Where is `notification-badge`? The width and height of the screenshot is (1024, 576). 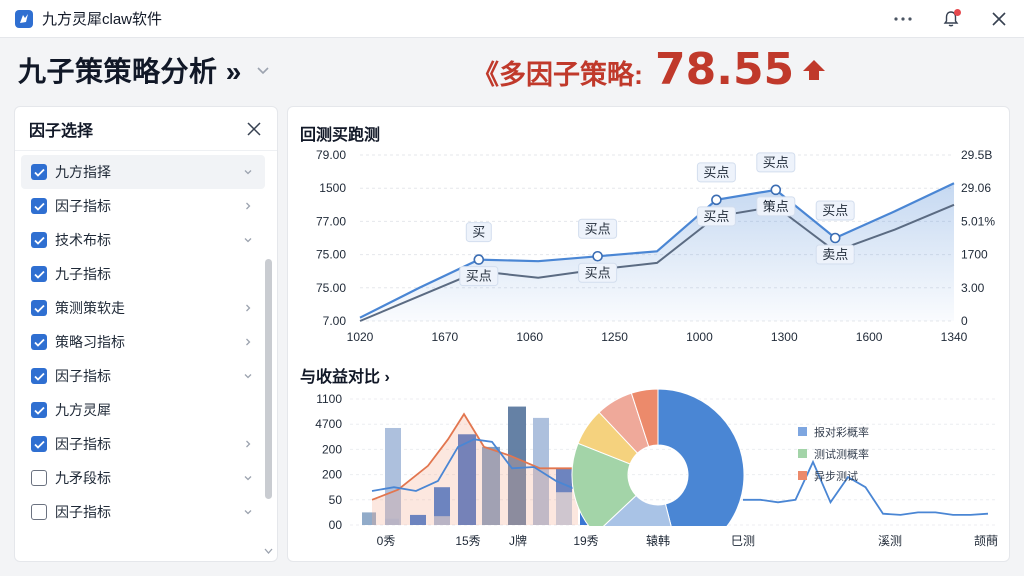 notification-badge is located at coordinates (957, 12).